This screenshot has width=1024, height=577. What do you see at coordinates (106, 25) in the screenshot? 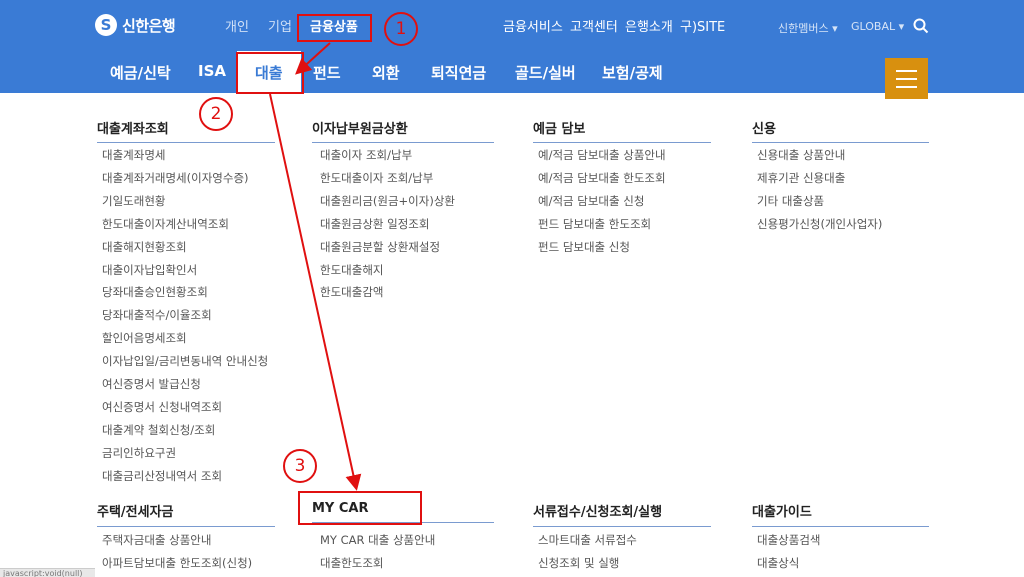
I see `shinhan-logo-mark-icon: S` at bounding box center [106, 25].